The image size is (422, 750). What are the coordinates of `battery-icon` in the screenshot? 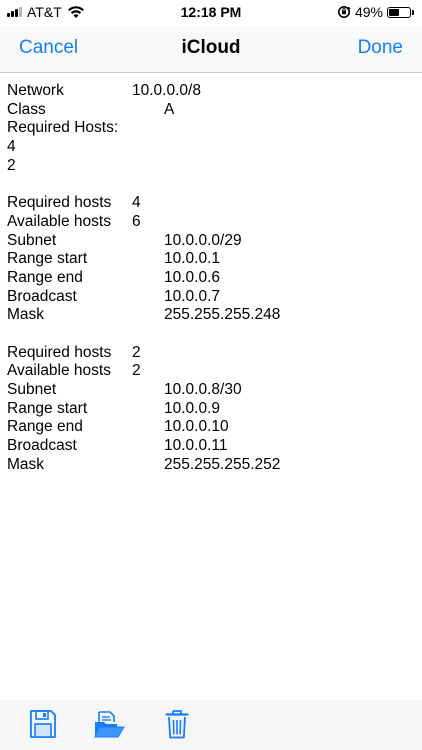 It's located at (399, 12).